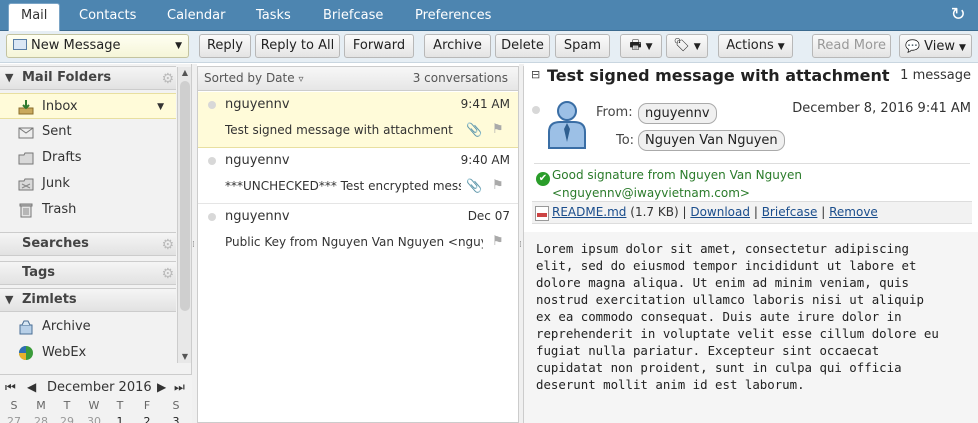 The width and height of the screenshot is (978, 423). I want to click on tags-header: Tags ⚙, so click(88, 273).